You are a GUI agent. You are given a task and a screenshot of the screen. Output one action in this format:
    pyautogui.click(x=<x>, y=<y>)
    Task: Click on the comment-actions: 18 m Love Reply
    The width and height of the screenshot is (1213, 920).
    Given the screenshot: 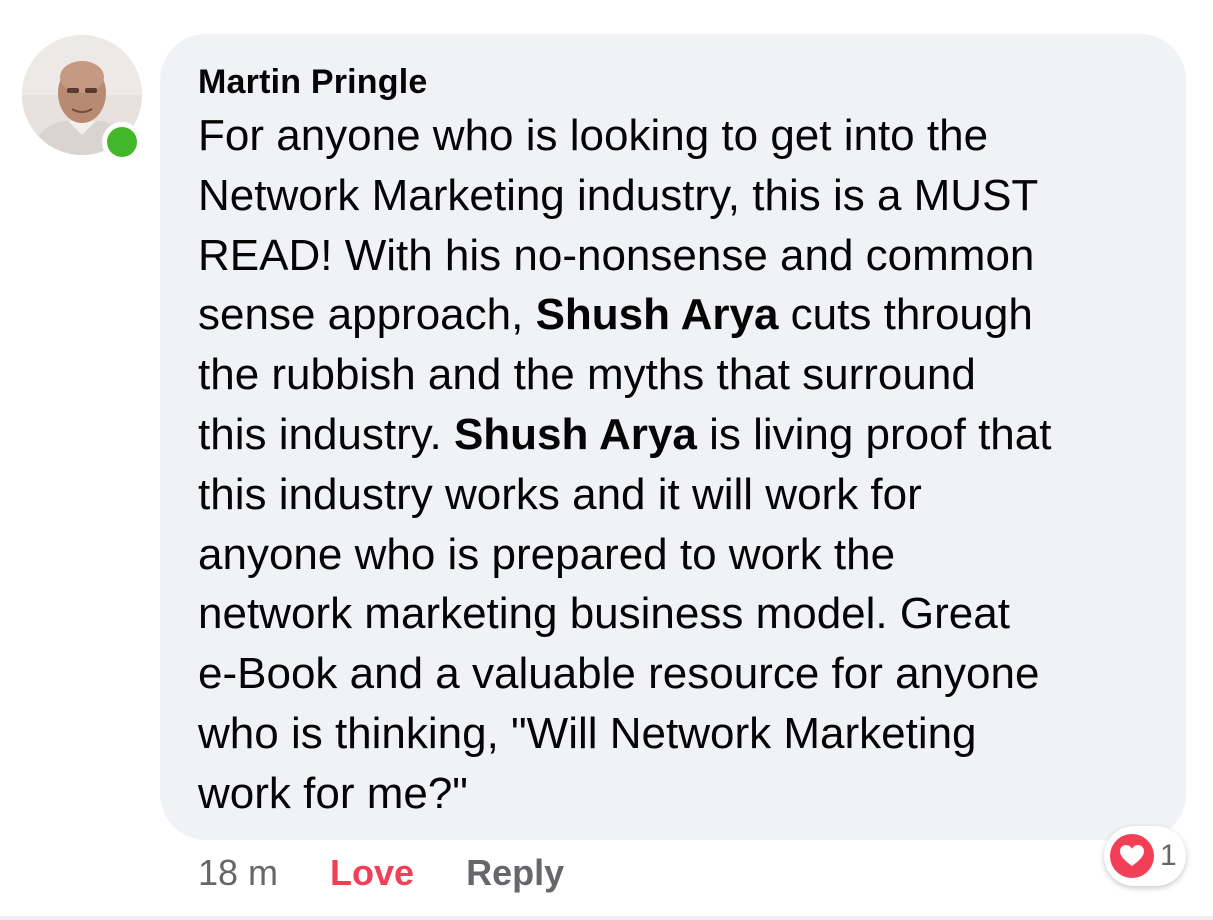 What is the action you would take?
    pyautogui.click(x=381, y=873)
    